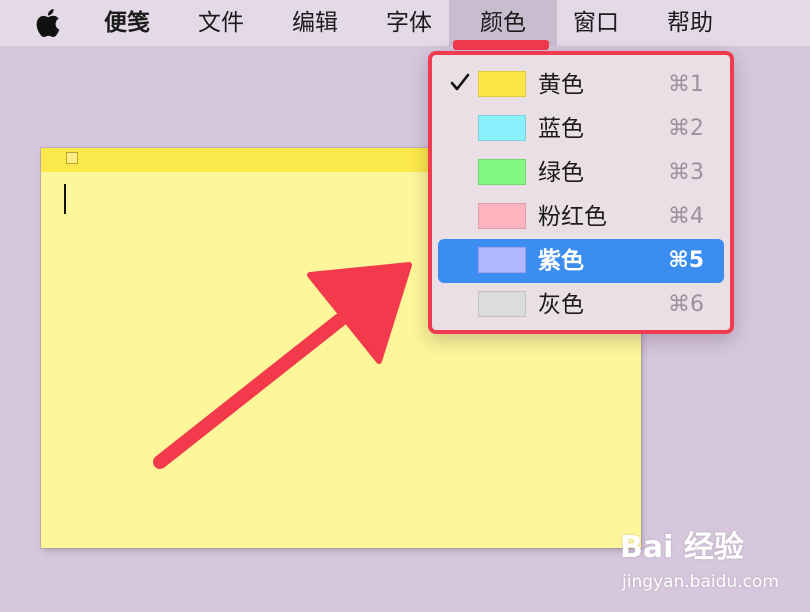  I want to click on menu-app-name: 便笺, so click(127, 23).